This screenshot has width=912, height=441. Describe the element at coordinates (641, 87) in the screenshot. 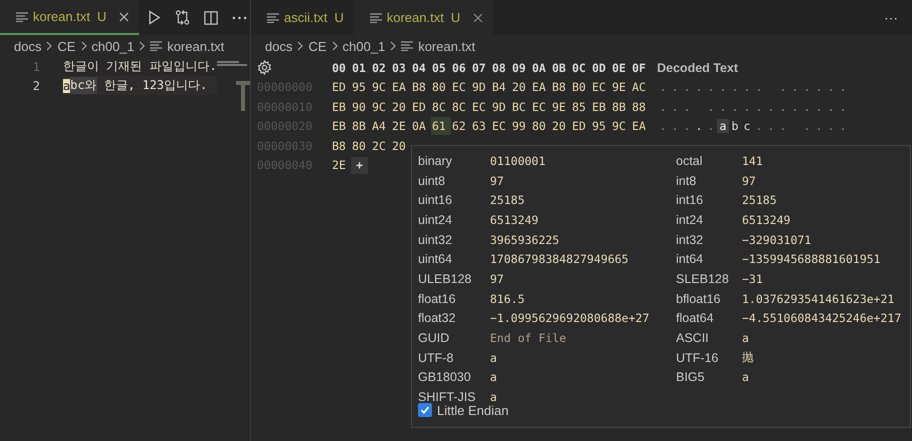

I see `hex-byte: AC` at that location.